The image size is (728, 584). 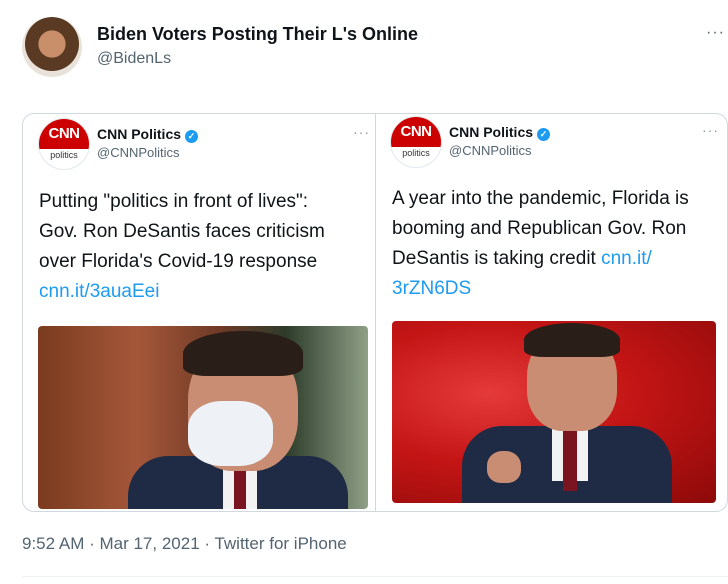 I want to click on author-avatar, so click(x=52, y=47).